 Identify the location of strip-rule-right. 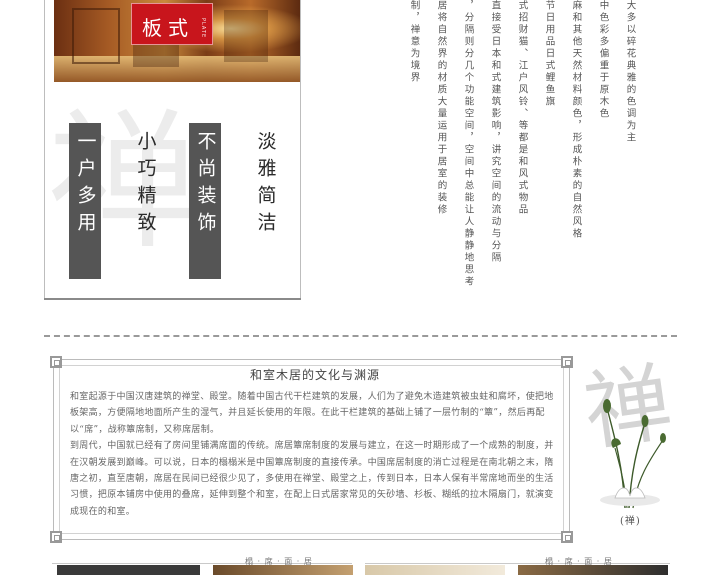
(517, 563).